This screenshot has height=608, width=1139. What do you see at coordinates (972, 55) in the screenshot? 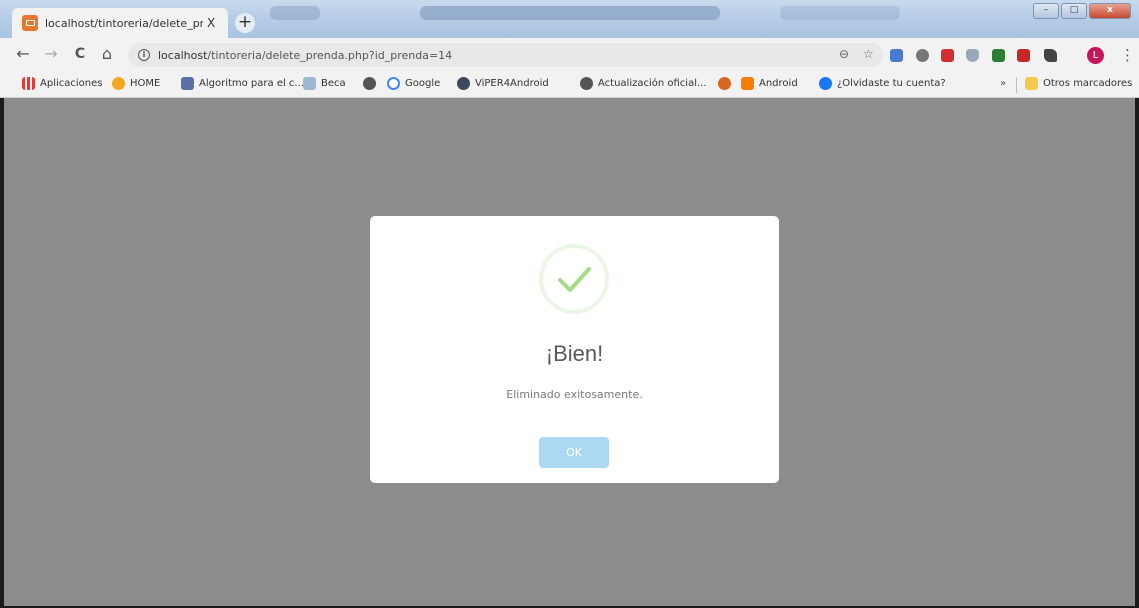
I see `extension-shield-icon` at bounding box center [972, 55].